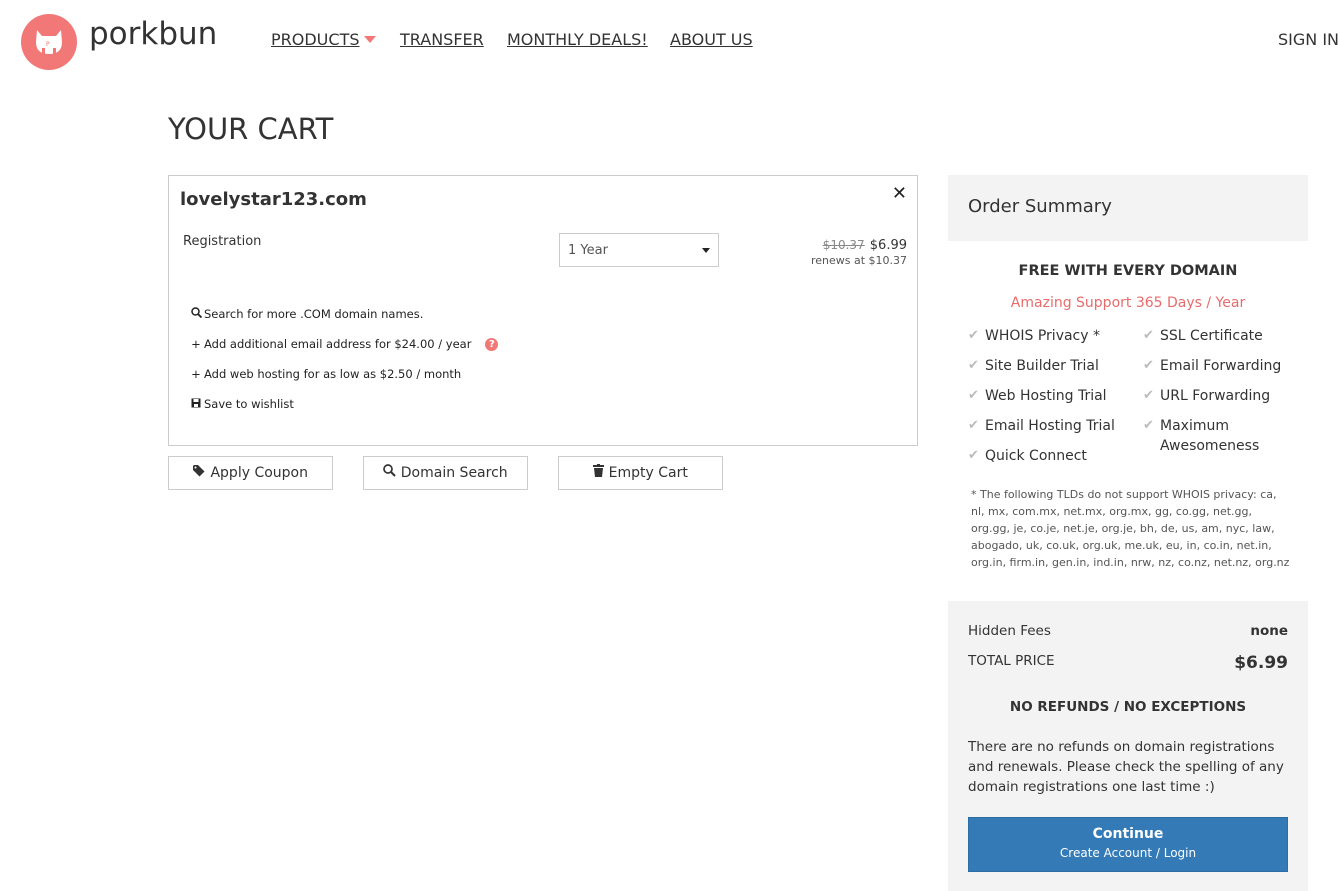 The image size is (1340, 891). I want to click on continue-sublabel: Create Account / Login, so click(1128, 853).